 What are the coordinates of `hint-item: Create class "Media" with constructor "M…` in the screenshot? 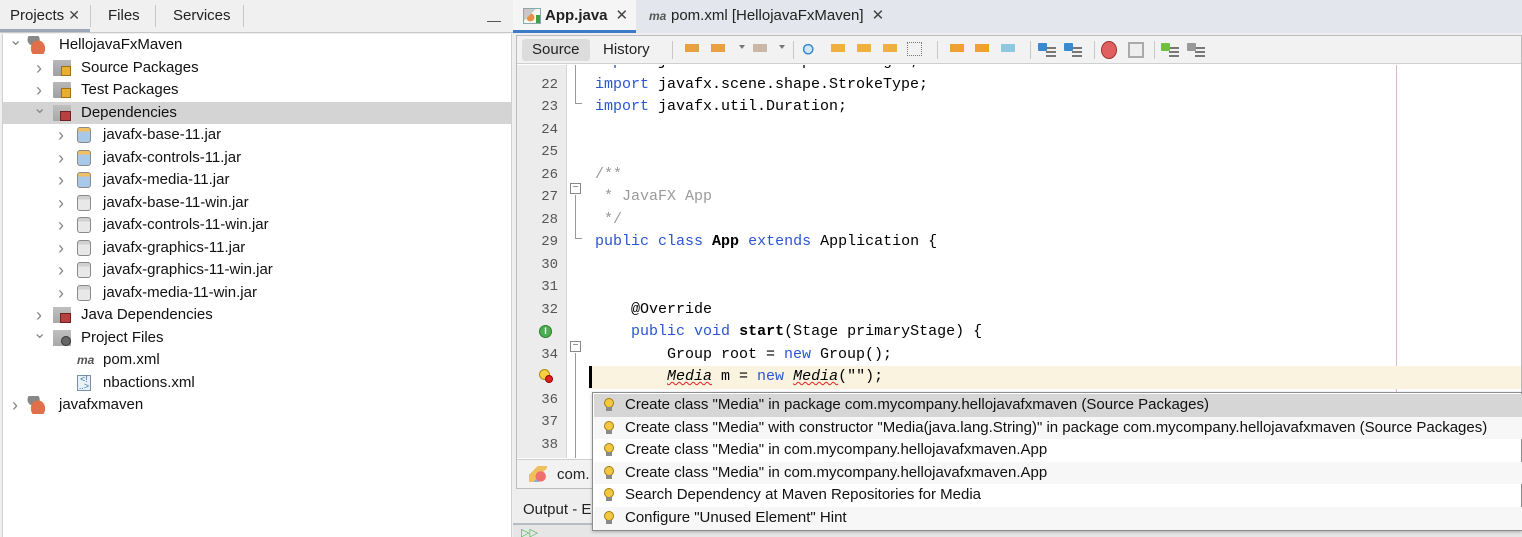 It's located at (1058, 428).